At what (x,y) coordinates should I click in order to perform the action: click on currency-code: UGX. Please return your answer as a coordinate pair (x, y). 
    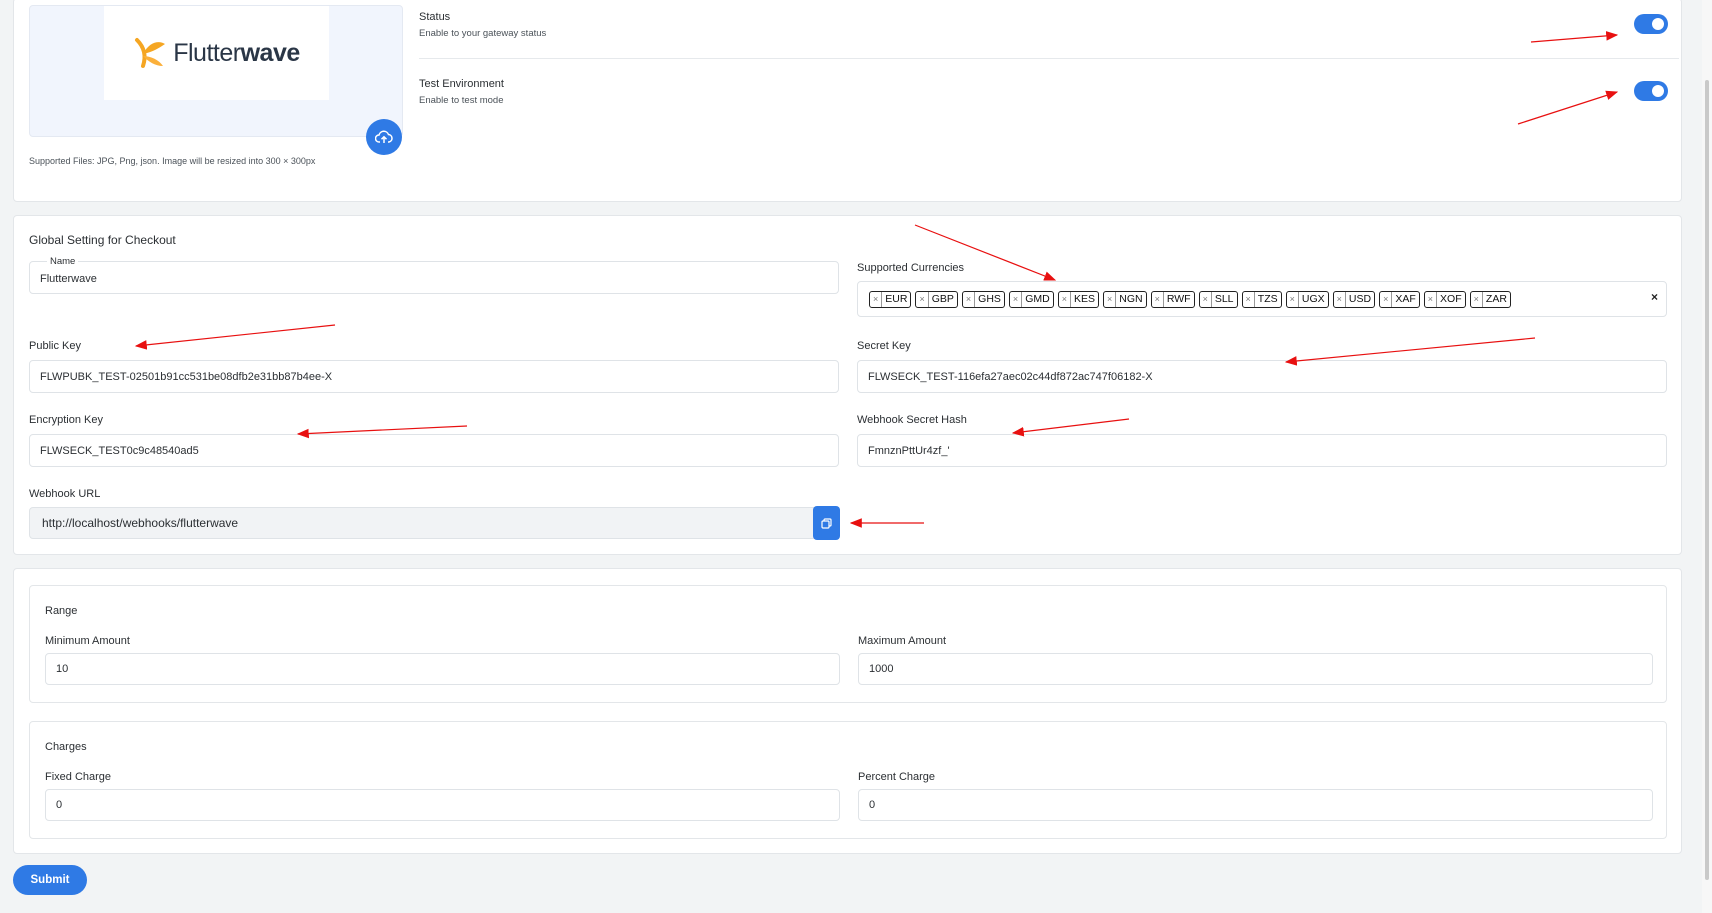
    Looking at the image, I should click on (1313, 299).